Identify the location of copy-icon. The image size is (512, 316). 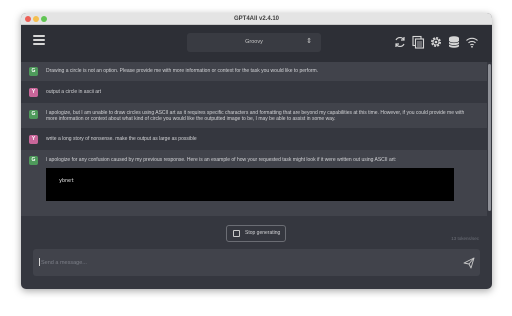
(418, 42).